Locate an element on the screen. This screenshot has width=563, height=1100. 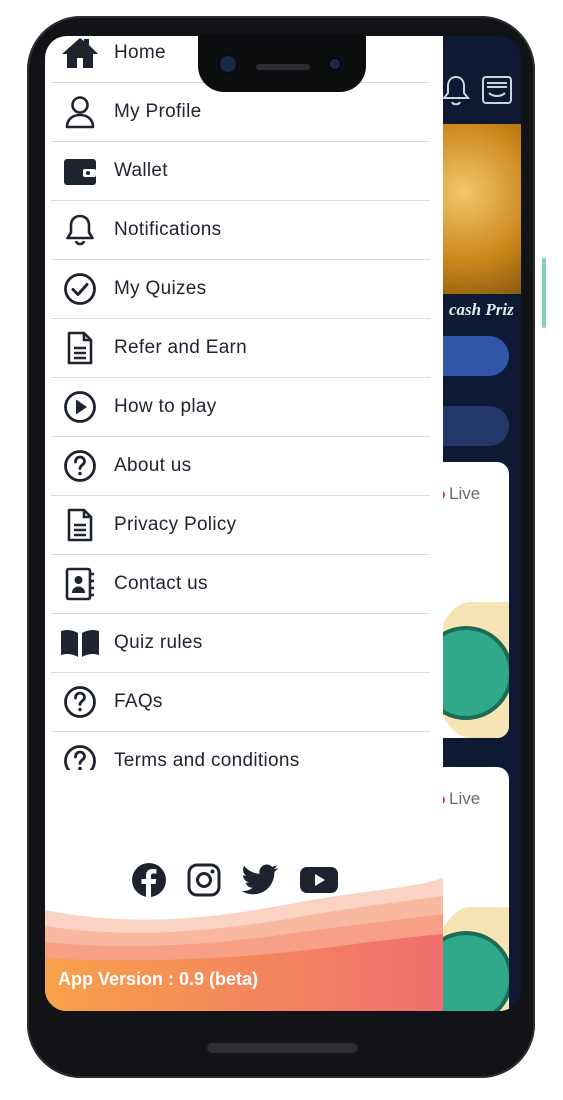
menu-label: My Quizes is located at coordinates (160, 288).